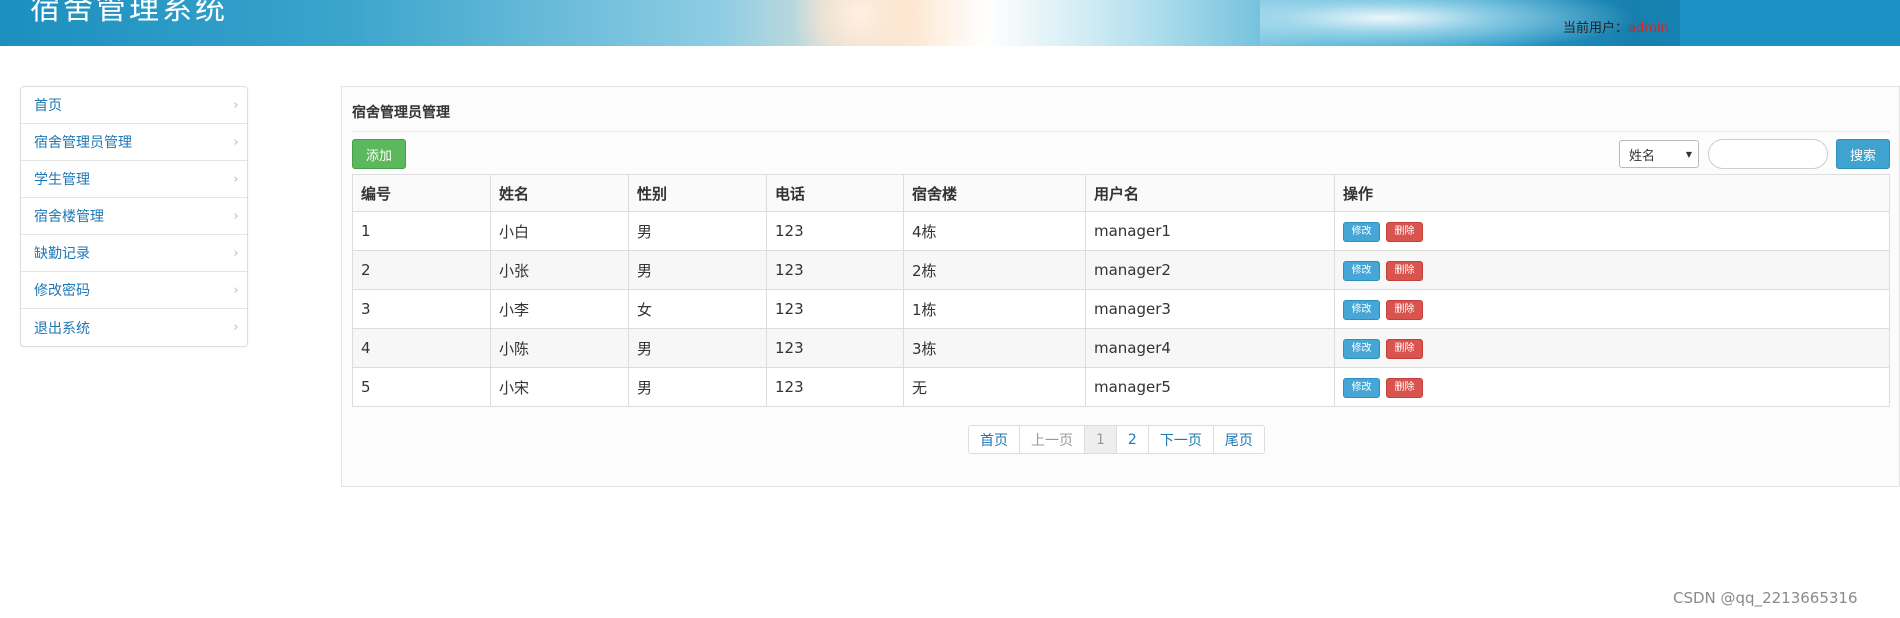 The width and height of the screenshot is (1900, 618). I want to click on cell-username: manager2, so click(1210, 270).